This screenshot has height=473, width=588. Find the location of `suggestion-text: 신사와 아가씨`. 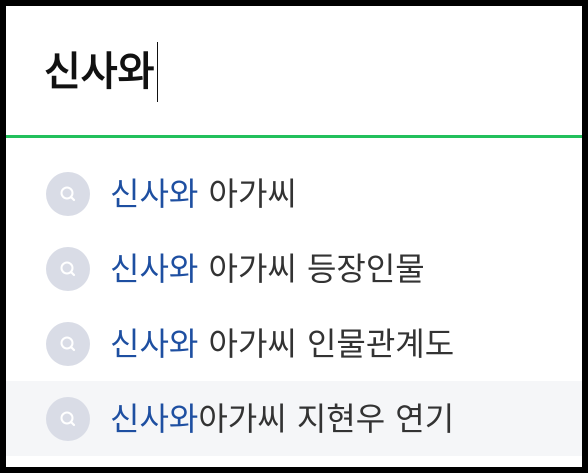

suggestion-text: 신사와 아가씨 is located at coordinates (203, 194).